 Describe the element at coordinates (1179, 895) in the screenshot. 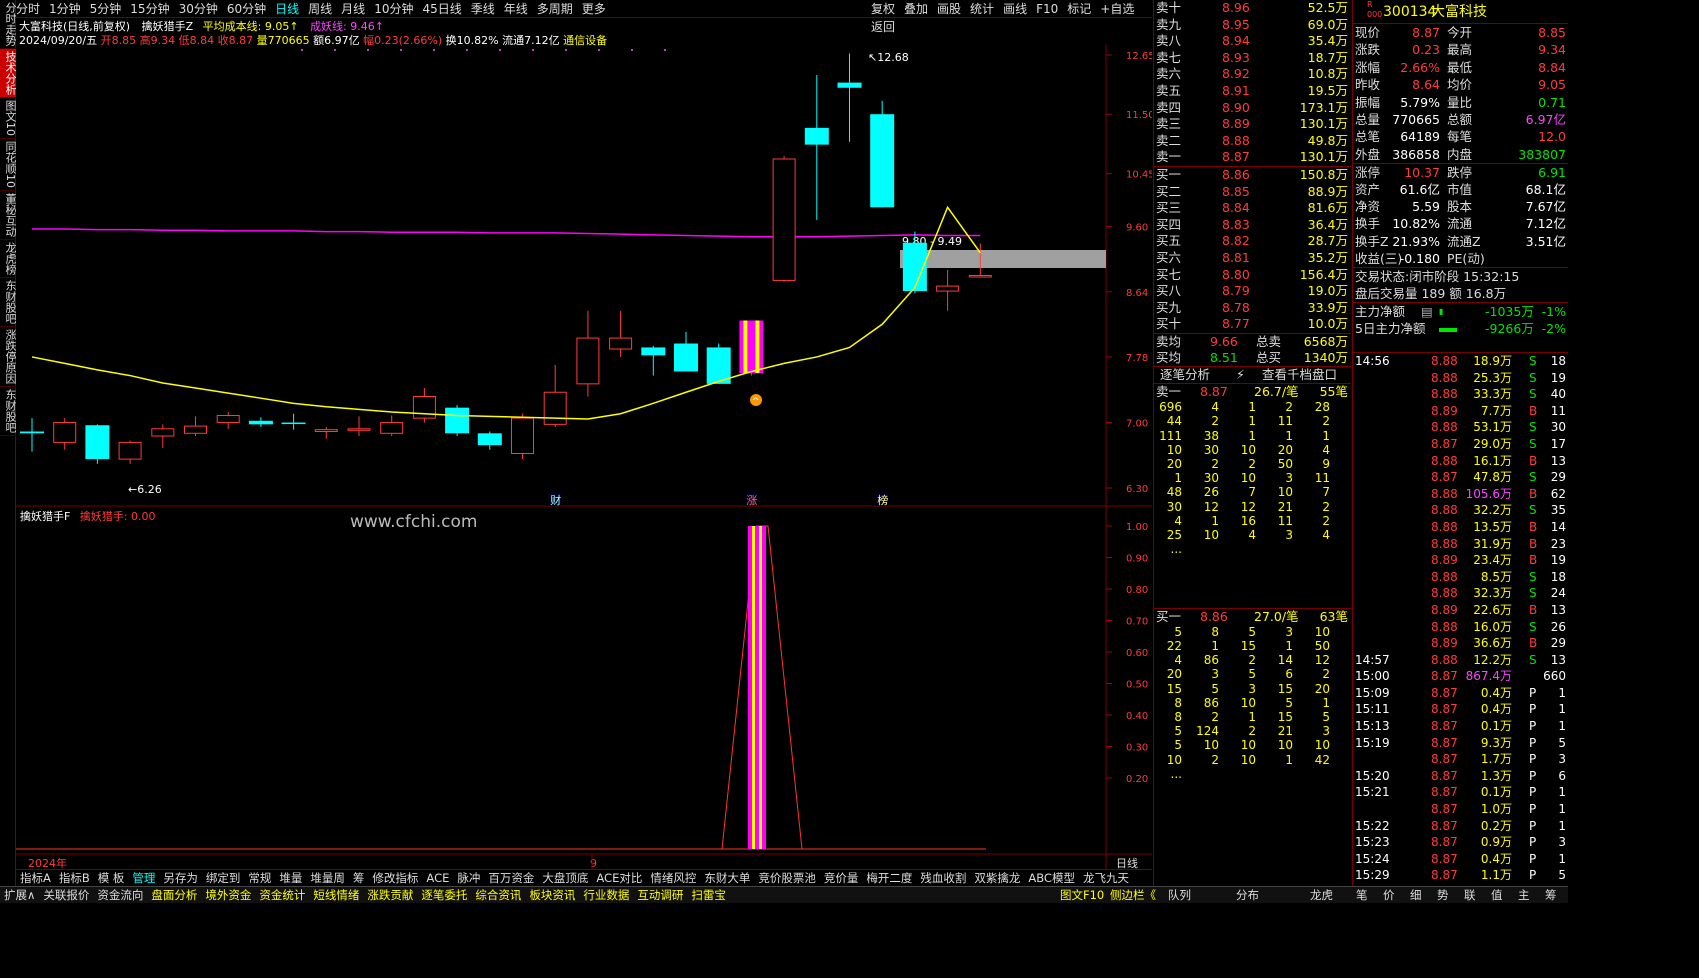

I see `status-right-tab: 队列` at that location.